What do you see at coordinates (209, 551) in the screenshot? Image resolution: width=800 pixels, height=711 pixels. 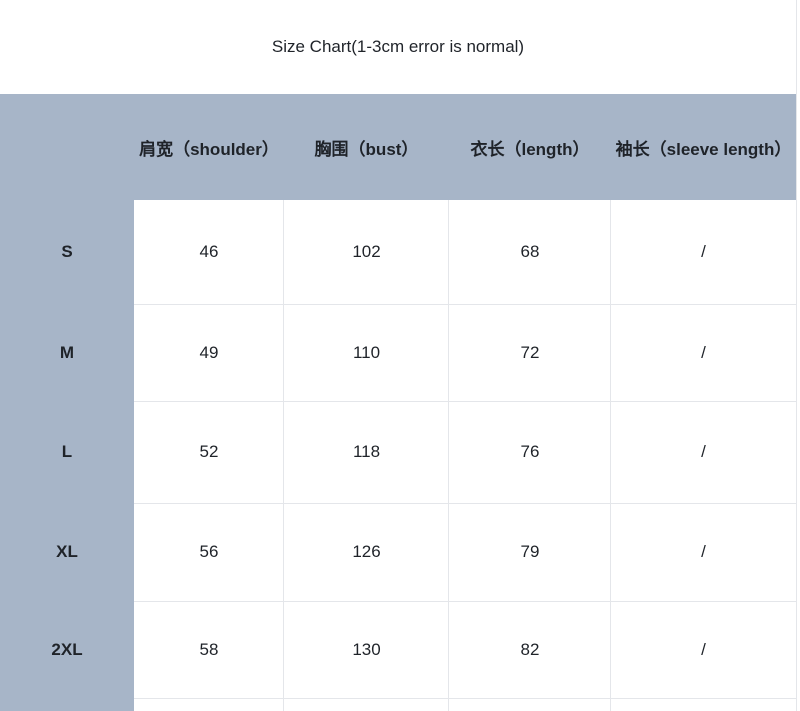 I see `cell-shoulder: 56` at bounding box center [209, 551].